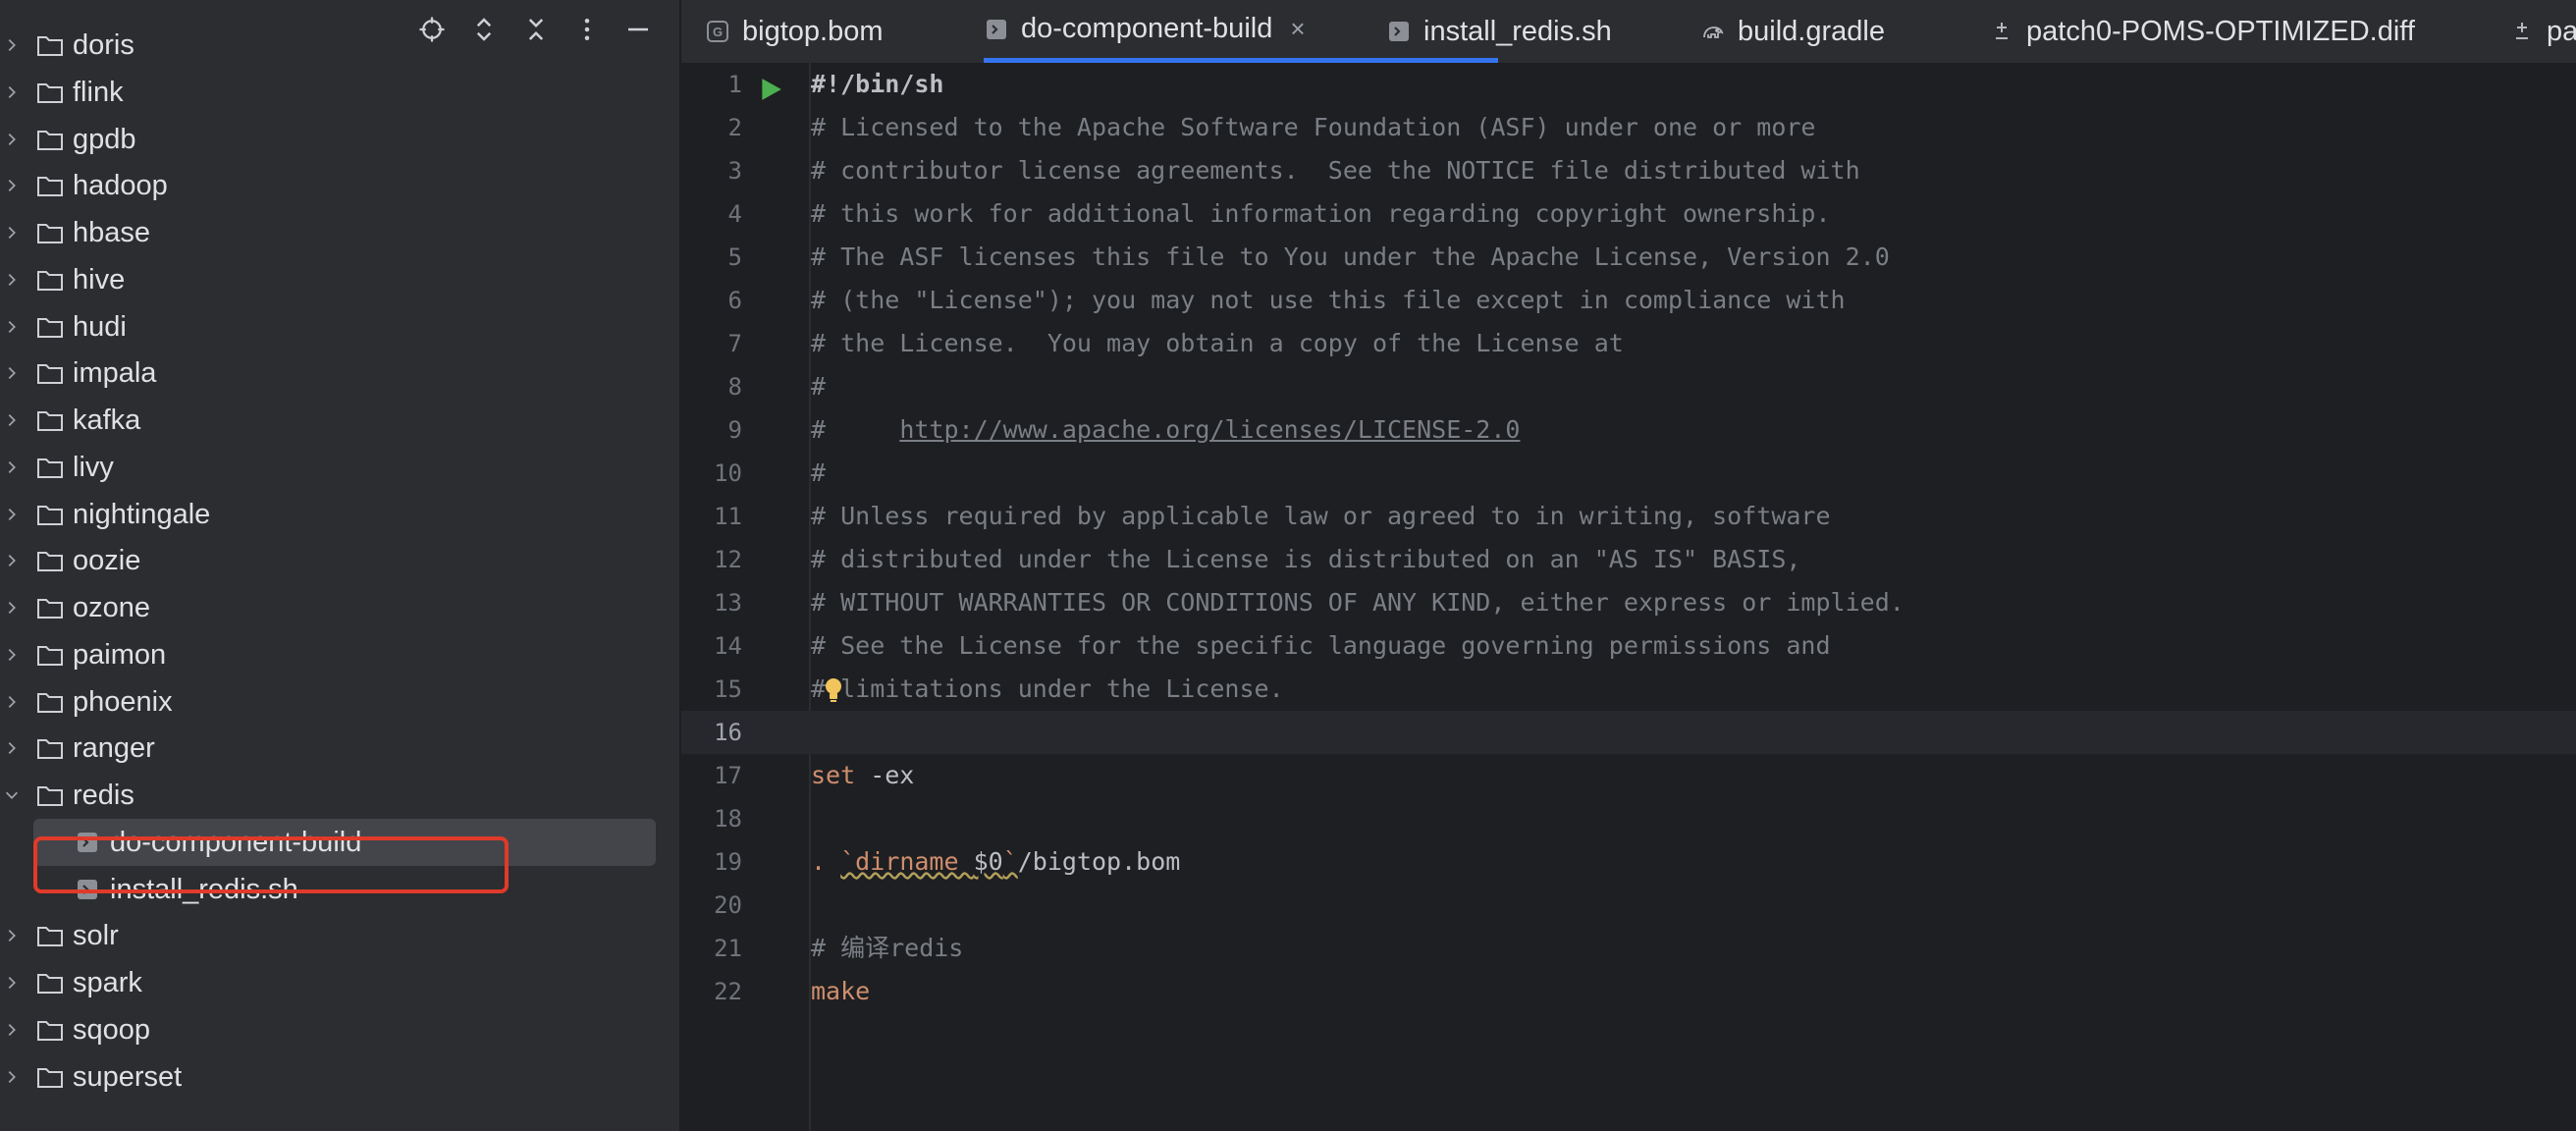  I want to click on crosshair-icon, so click(432, 29).